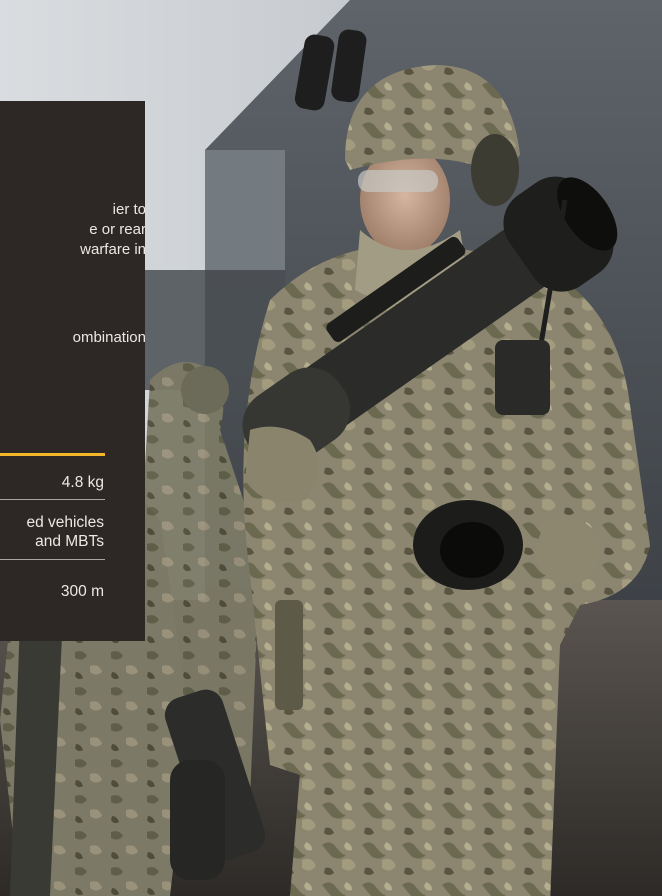  What do you see at coordinates (82, 591) in the screenshot?
I see `spec-range-value: 300 m` at bounding box center [82, 591].